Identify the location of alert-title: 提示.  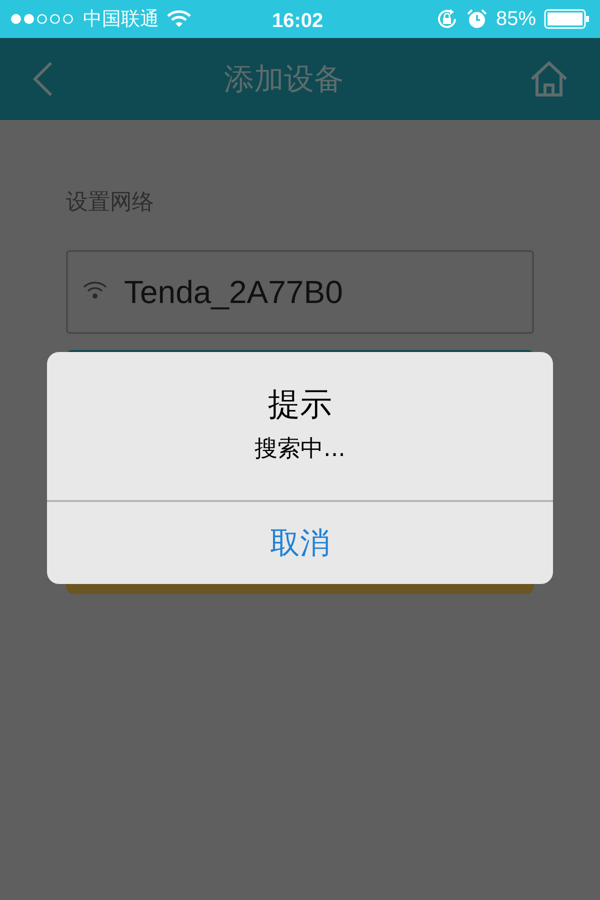
(300, 404).